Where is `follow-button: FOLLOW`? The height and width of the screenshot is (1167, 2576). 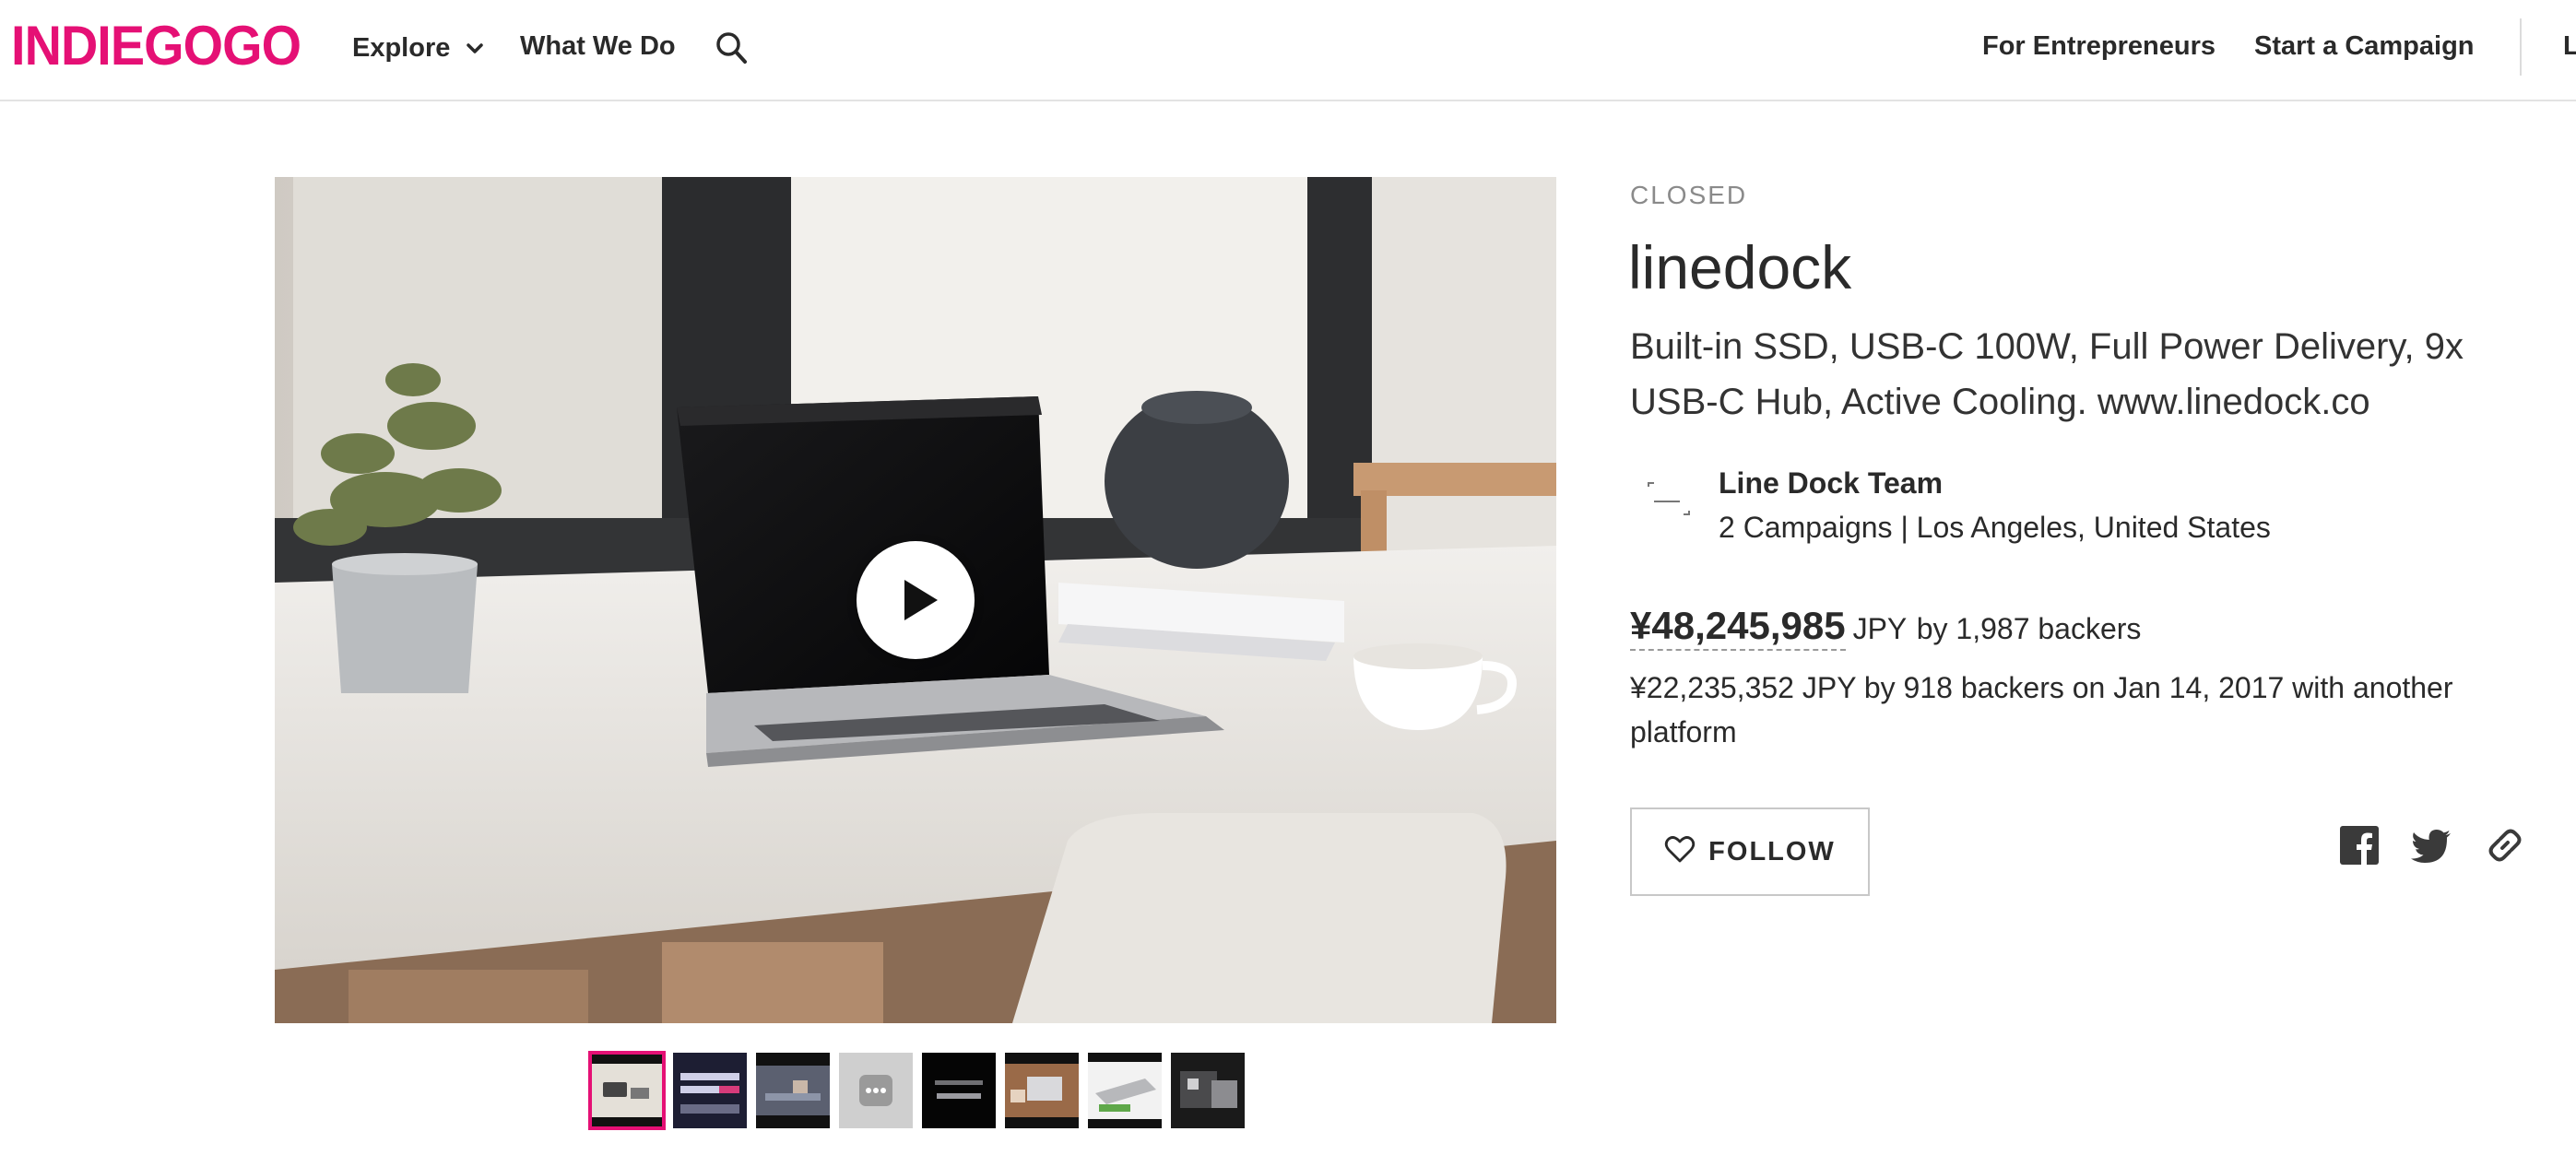 follow-button: FOLLOW is located at coordinates (1750, 852).